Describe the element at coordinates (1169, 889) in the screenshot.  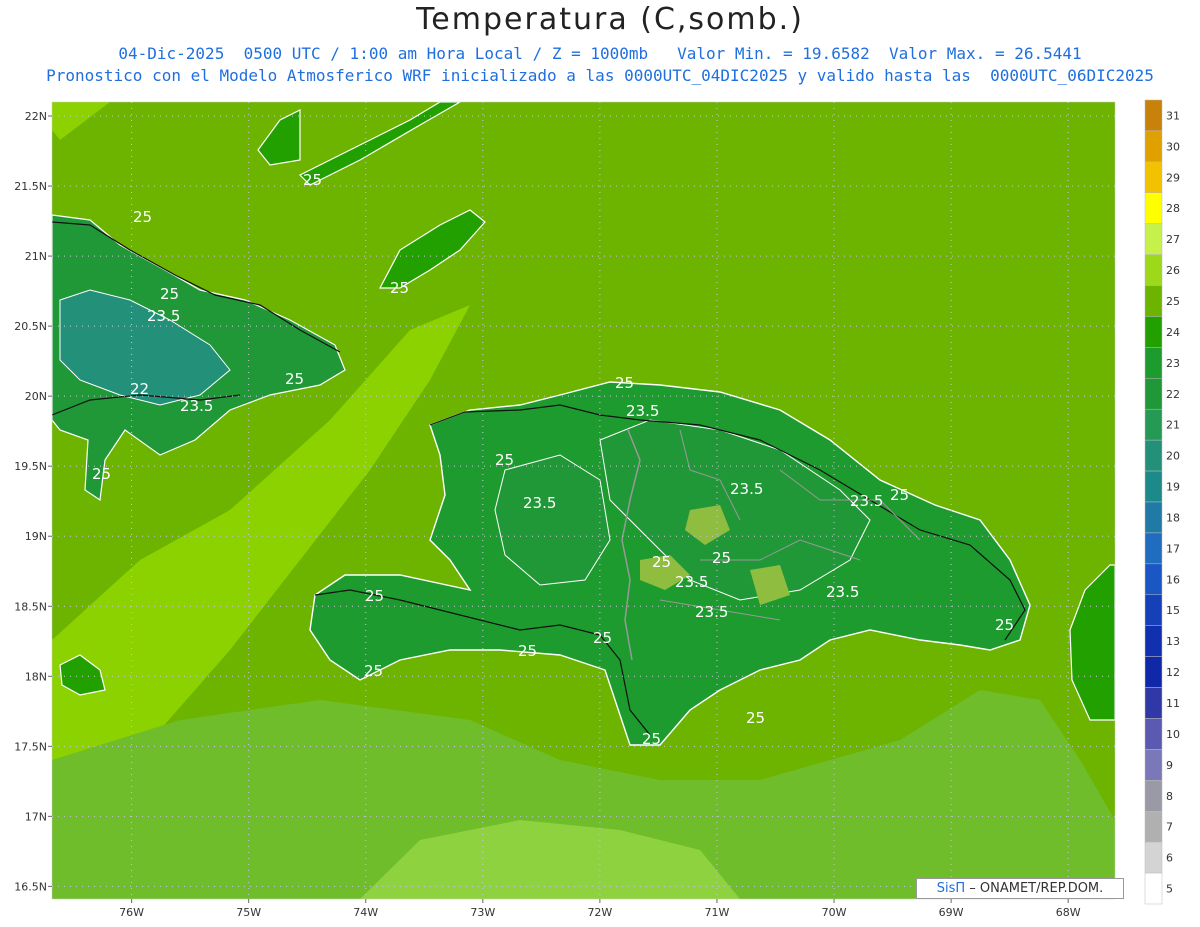
I see `colorbar-label: 5` at that location.